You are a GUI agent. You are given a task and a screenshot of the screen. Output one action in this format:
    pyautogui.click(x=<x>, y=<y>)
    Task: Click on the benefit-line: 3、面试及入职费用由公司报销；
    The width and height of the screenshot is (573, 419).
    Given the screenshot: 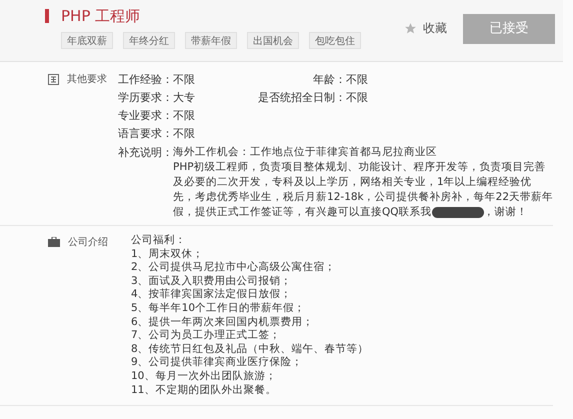 What is the action you would take?
    pyautogui.click(x=212, y=281)
    